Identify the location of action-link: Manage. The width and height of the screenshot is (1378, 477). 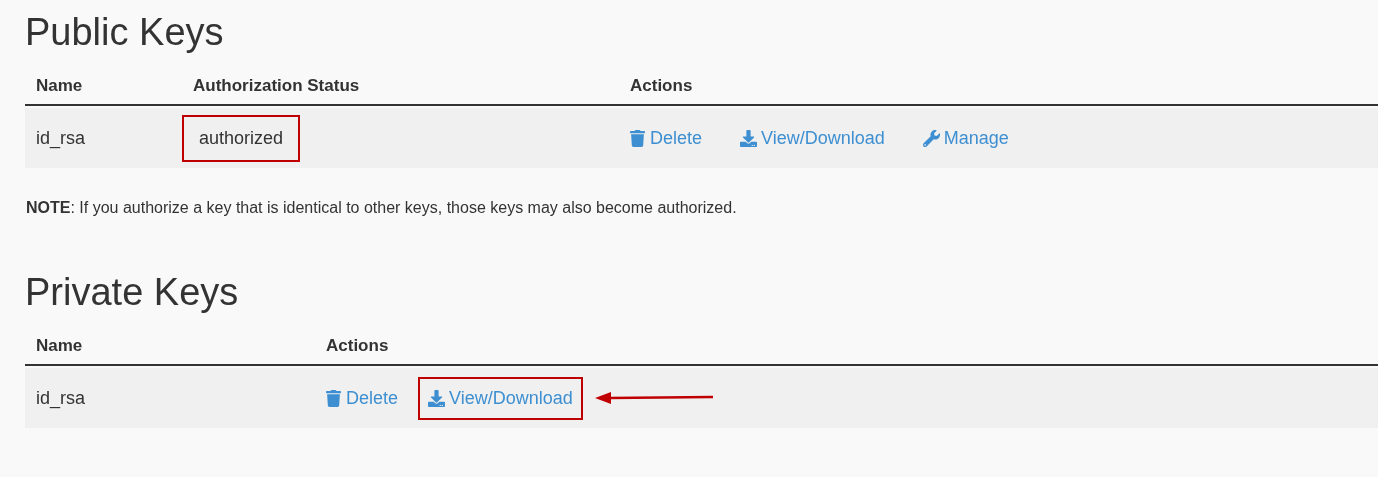
(965, 138).